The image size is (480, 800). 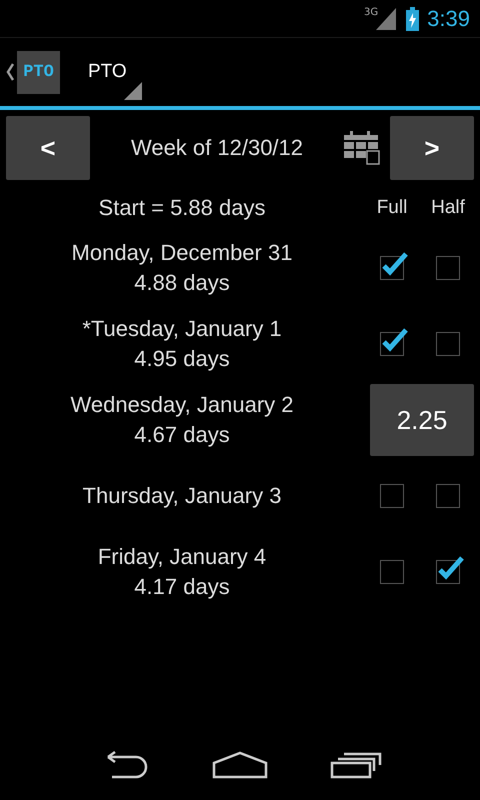 What do you see at coordinates (38, 72) in the screenshot?
I see `app-logo: PTO` at bounding box center [38, 72].